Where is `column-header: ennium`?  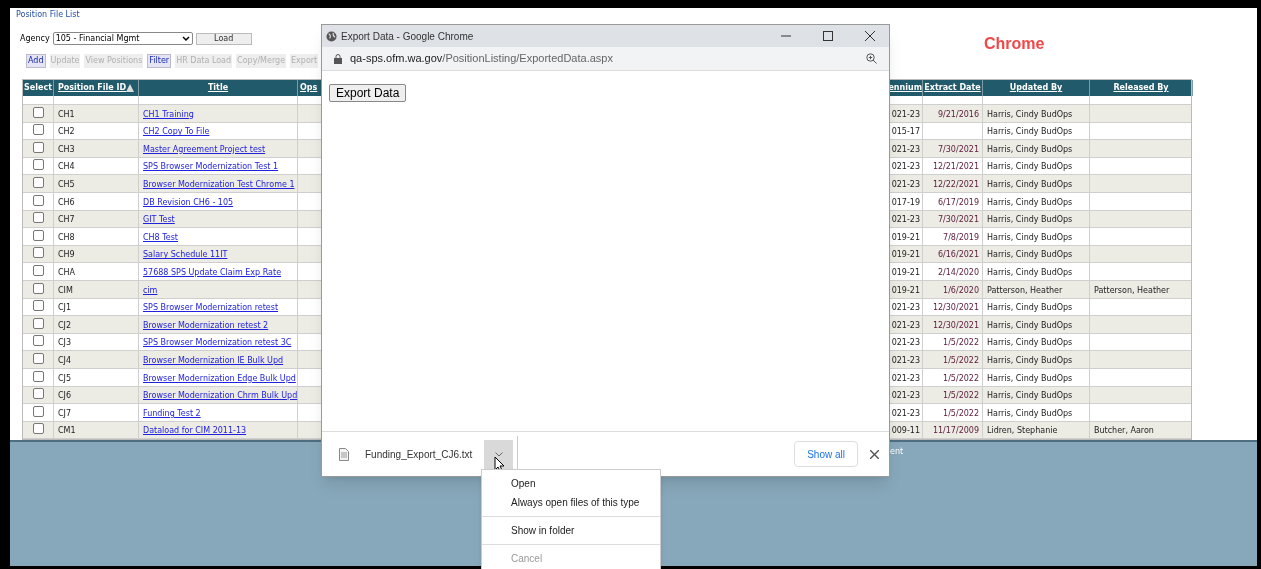
column-header: ennium is located at coordinates (905, 88).